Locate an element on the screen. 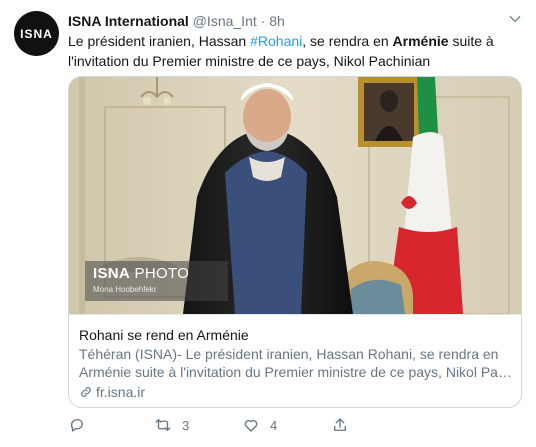 The height and width of the screenshot is (447, 536). watermark-title: ISNA PHOTO is located at coordinates (141, 273).